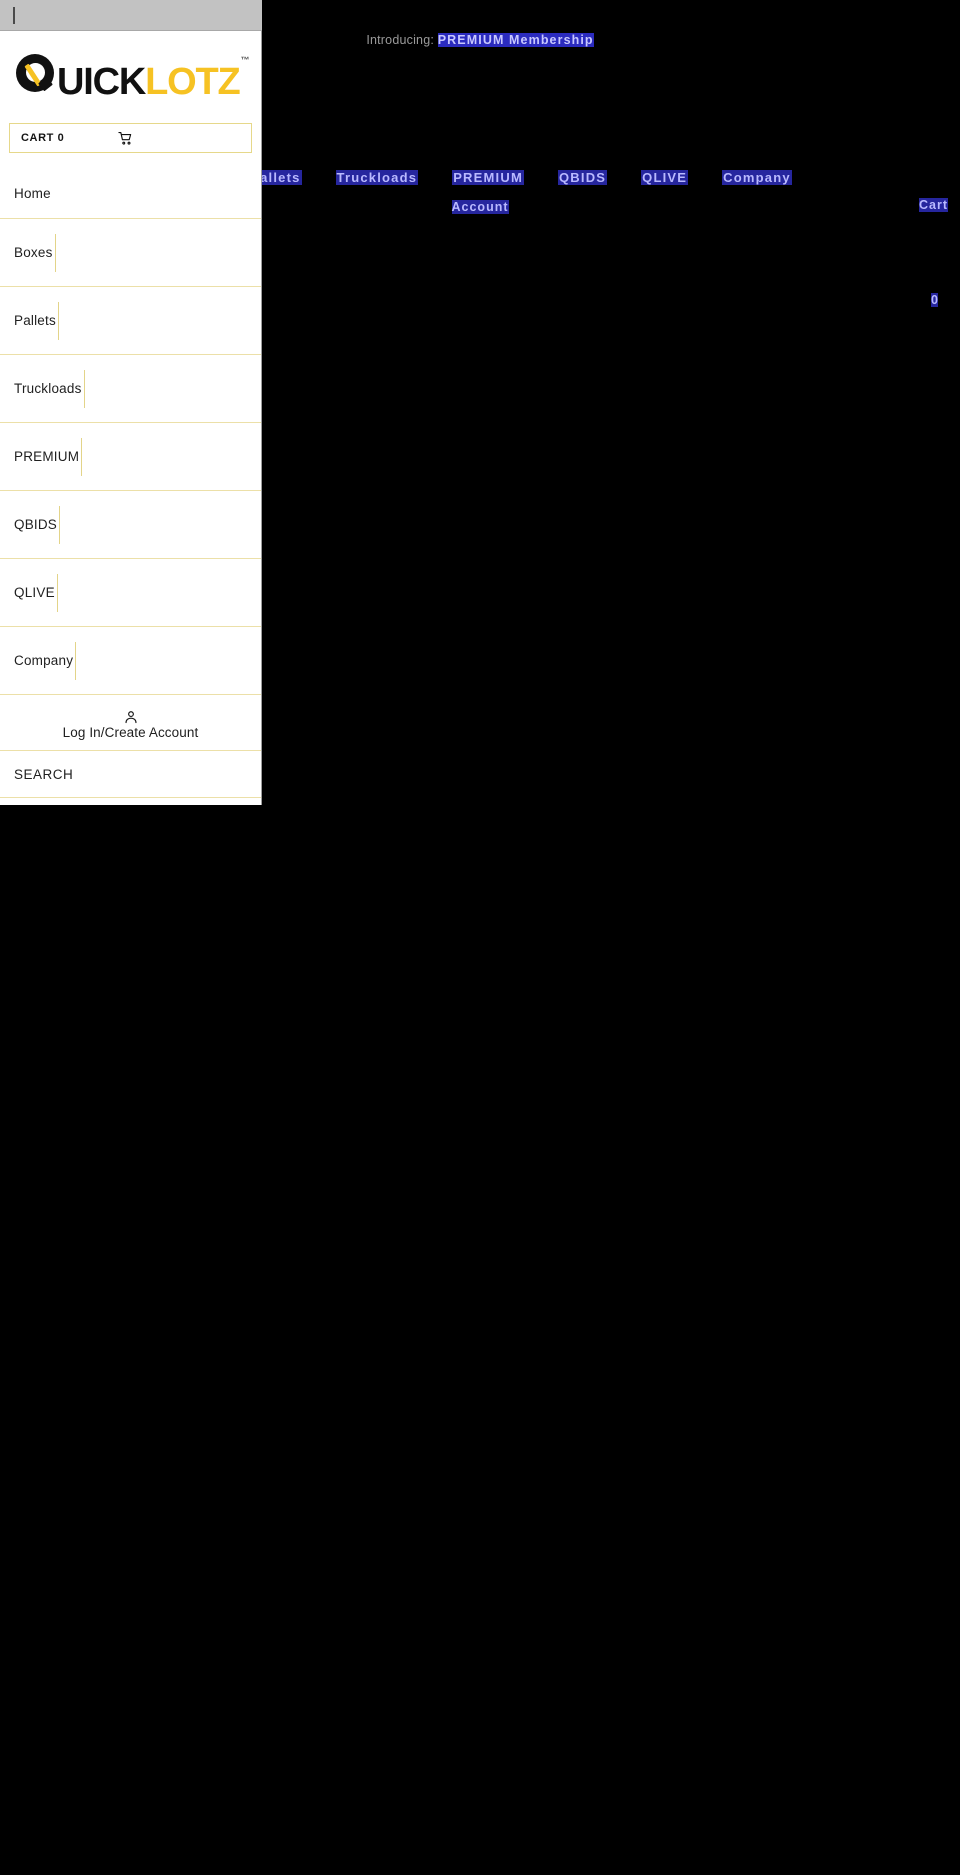 Image resolution: width=960 pixels, height=1875 pixels. What do you see at coordinates (400, 40) in the screenshot?
I see `promo-lead-text: Introducing:` at bounding box center [400, 40].